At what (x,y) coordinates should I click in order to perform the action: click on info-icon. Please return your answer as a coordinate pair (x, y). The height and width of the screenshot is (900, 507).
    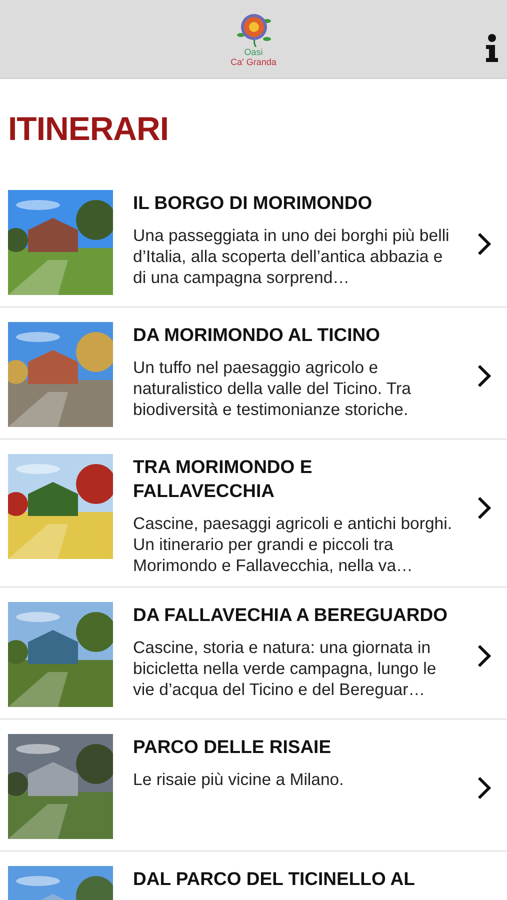
    Looking at the image, I should click on (492, 48).